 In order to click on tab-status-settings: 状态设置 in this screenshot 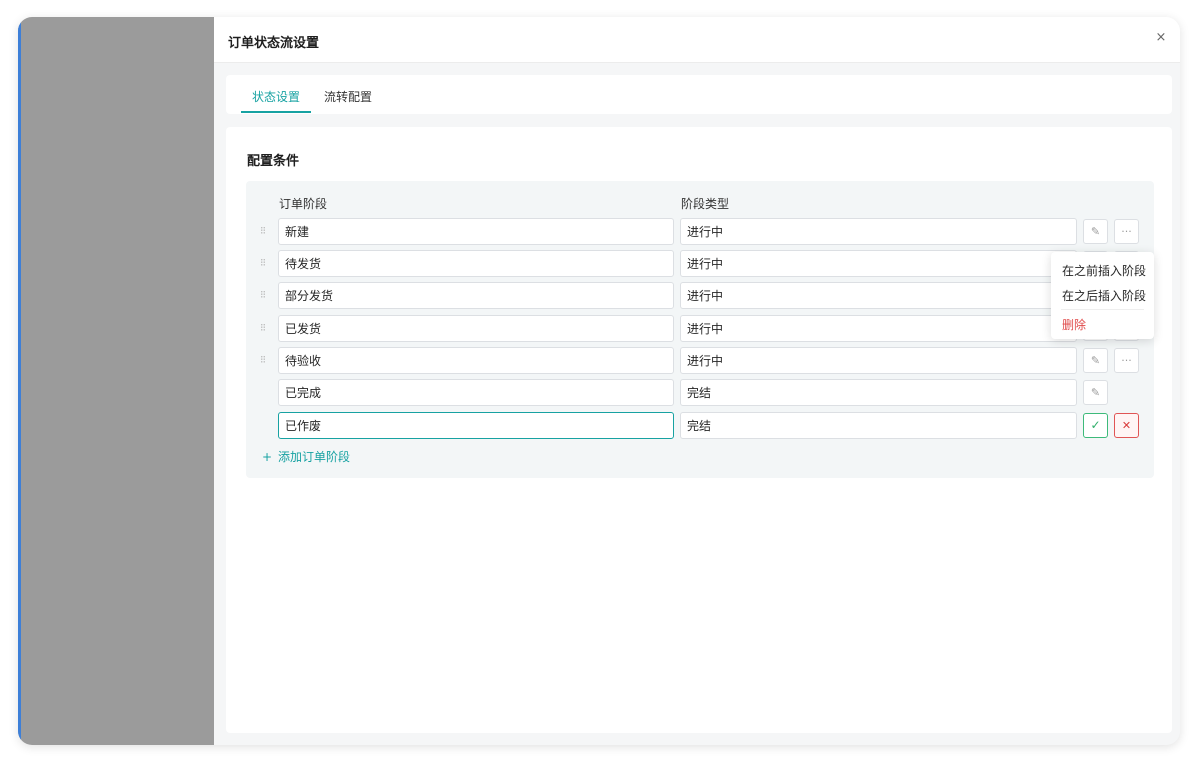, I will do `click(276, 96)`.